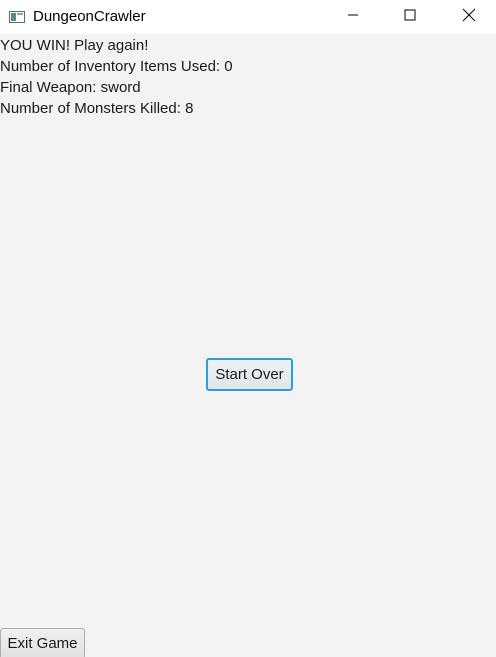 This screenshot has width=496, height=657. What do you see at coordinates (17, 16) in the screenshot?
I see `window-app-icon` at bounding box center [17, 16].